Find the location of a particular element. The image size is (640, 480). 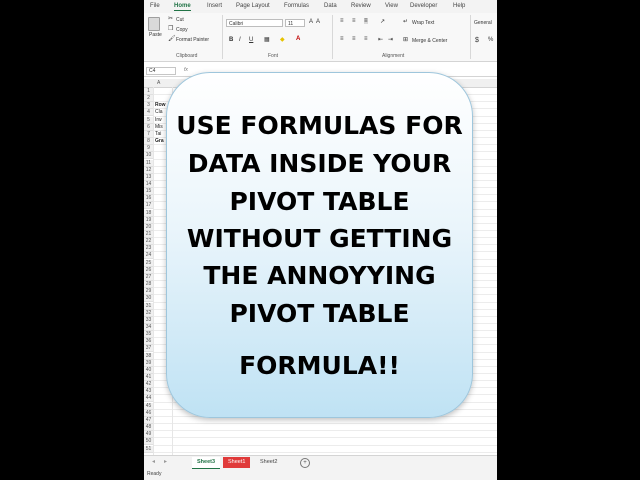

copy-button: Copy is located at coordinates (182, 30).